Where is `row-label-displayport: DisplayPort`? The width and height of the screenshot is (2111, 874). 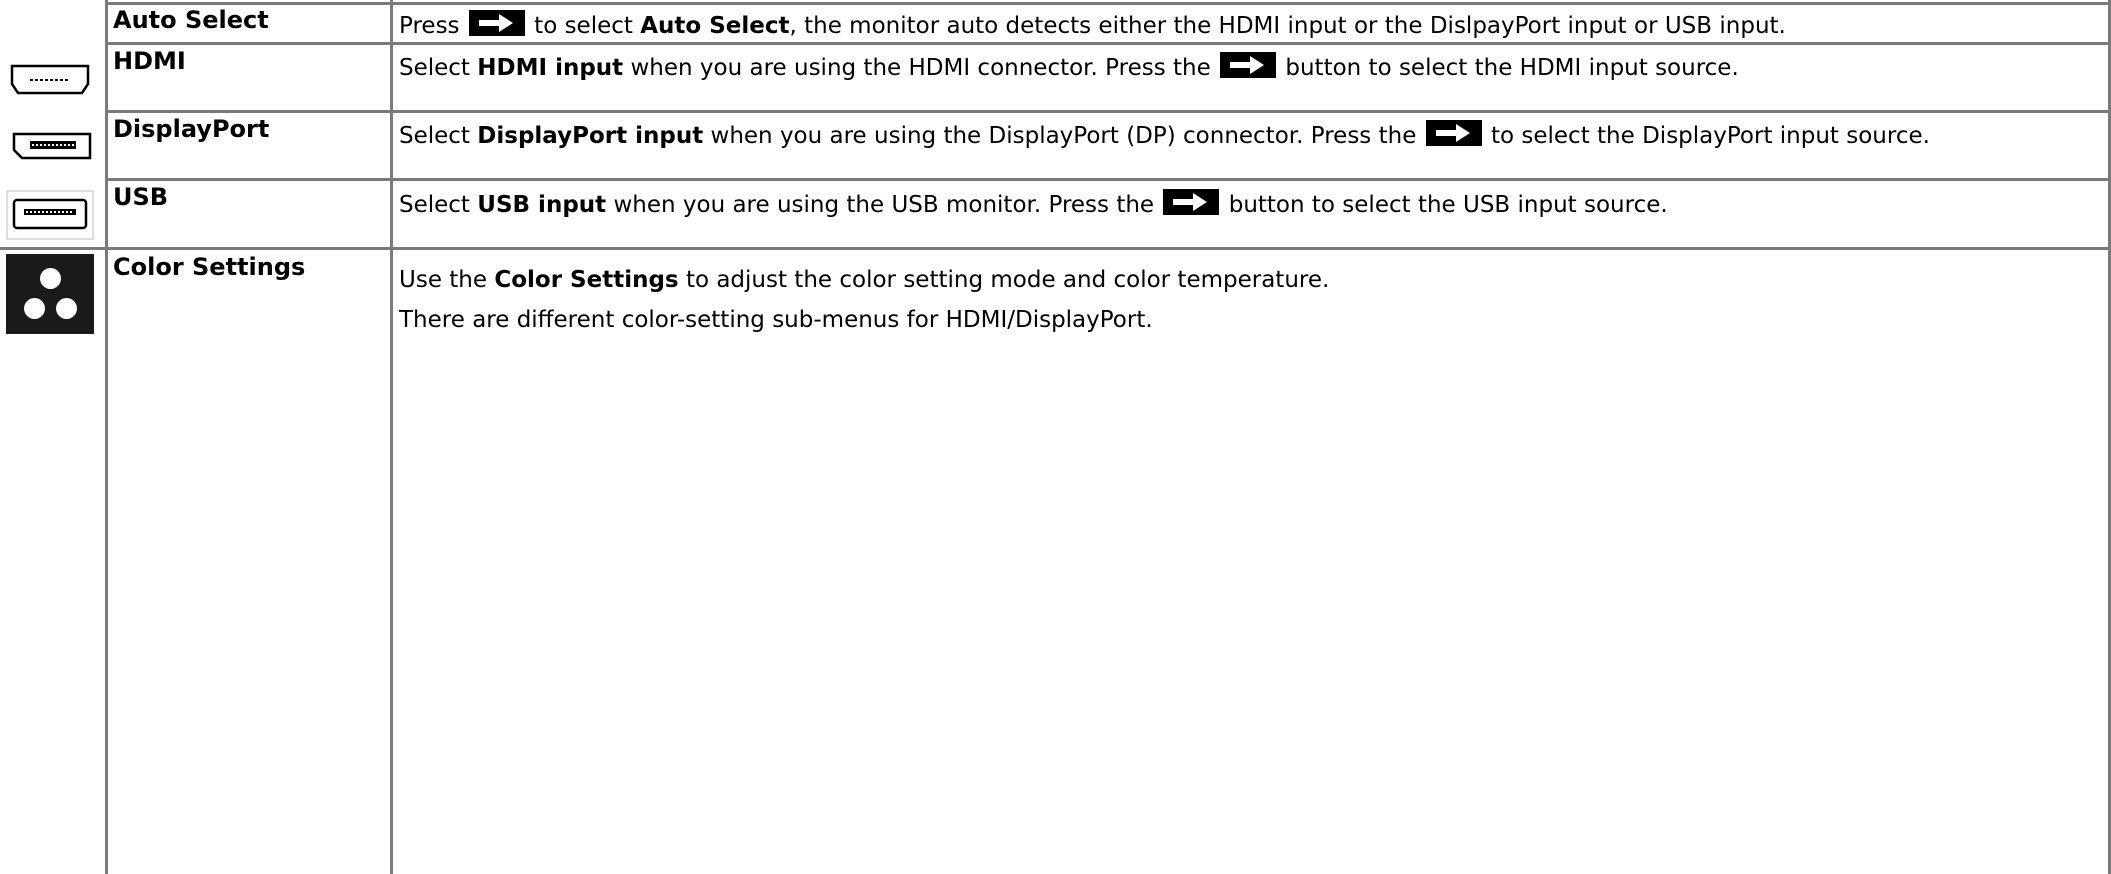 row-label-displayport: DisplayPort is located at coordinates (191, 129).